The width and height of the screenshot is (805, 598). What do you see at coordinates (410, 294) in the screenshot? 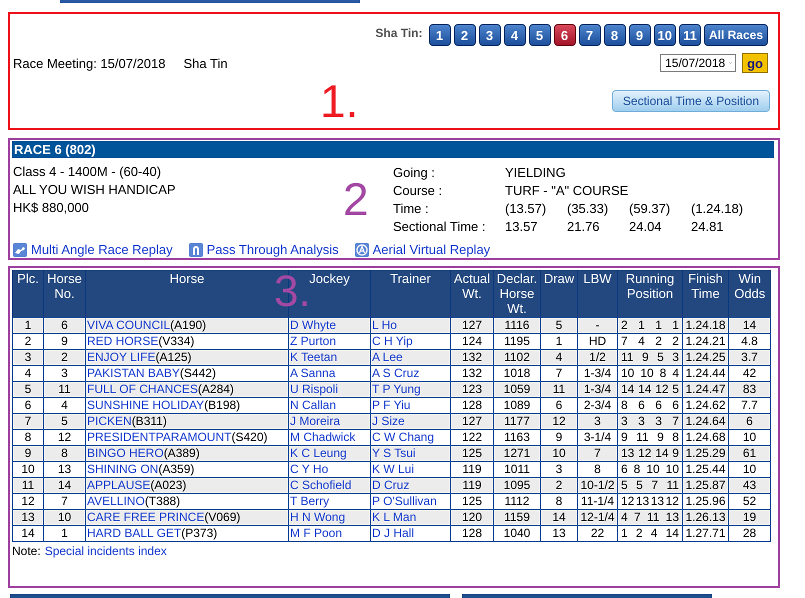
I see `column-header: Trainer` at bounding box center [410, 294].